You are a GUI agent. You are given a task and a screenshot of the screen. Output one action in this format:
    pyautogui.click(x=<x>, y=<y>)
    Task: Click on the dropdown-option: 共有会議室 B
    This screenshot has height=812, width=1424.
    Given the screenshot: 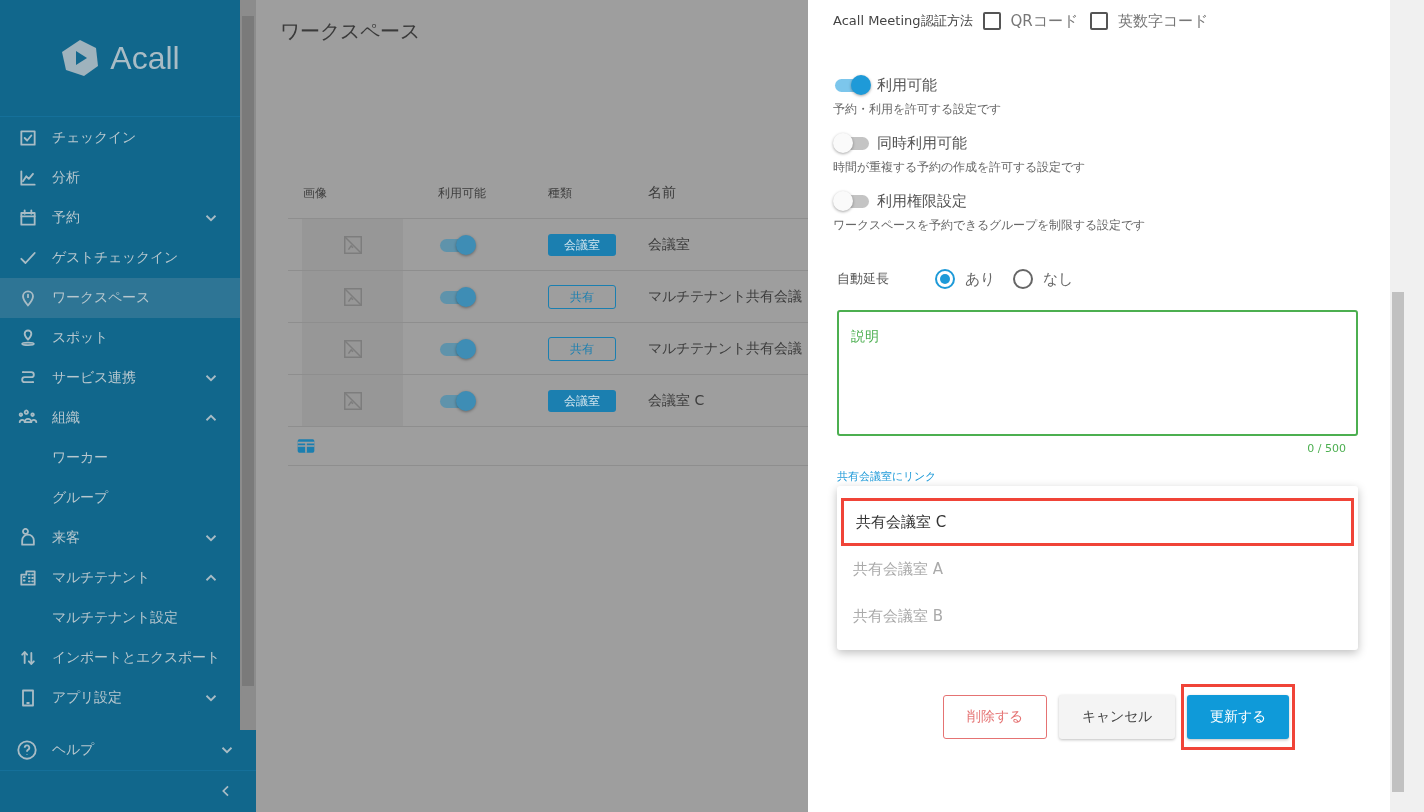 What is the action you would take?
    pyautogui.click(x=1097, y=616)
    